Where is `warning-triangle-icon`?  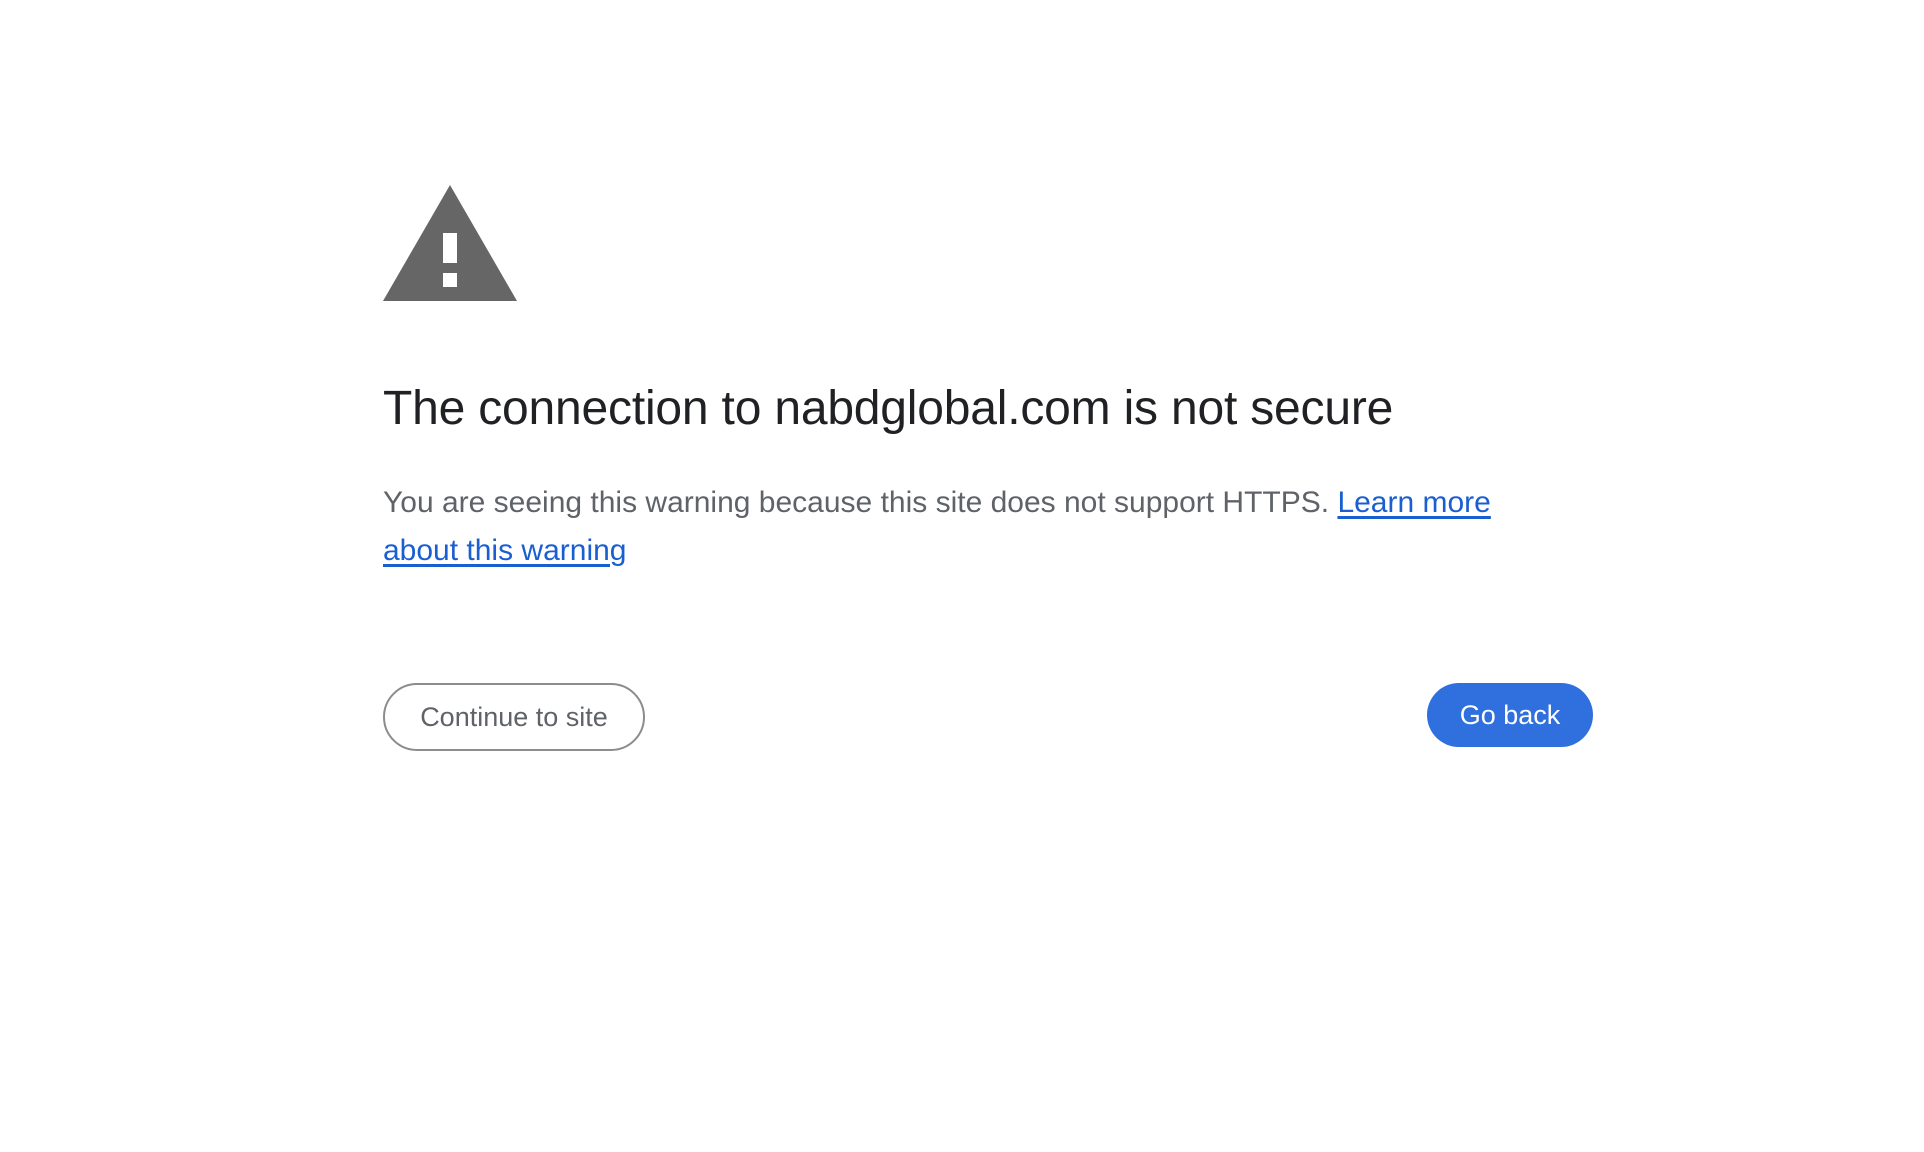
warning-triangle-icon is located at coordinates (450, 243).